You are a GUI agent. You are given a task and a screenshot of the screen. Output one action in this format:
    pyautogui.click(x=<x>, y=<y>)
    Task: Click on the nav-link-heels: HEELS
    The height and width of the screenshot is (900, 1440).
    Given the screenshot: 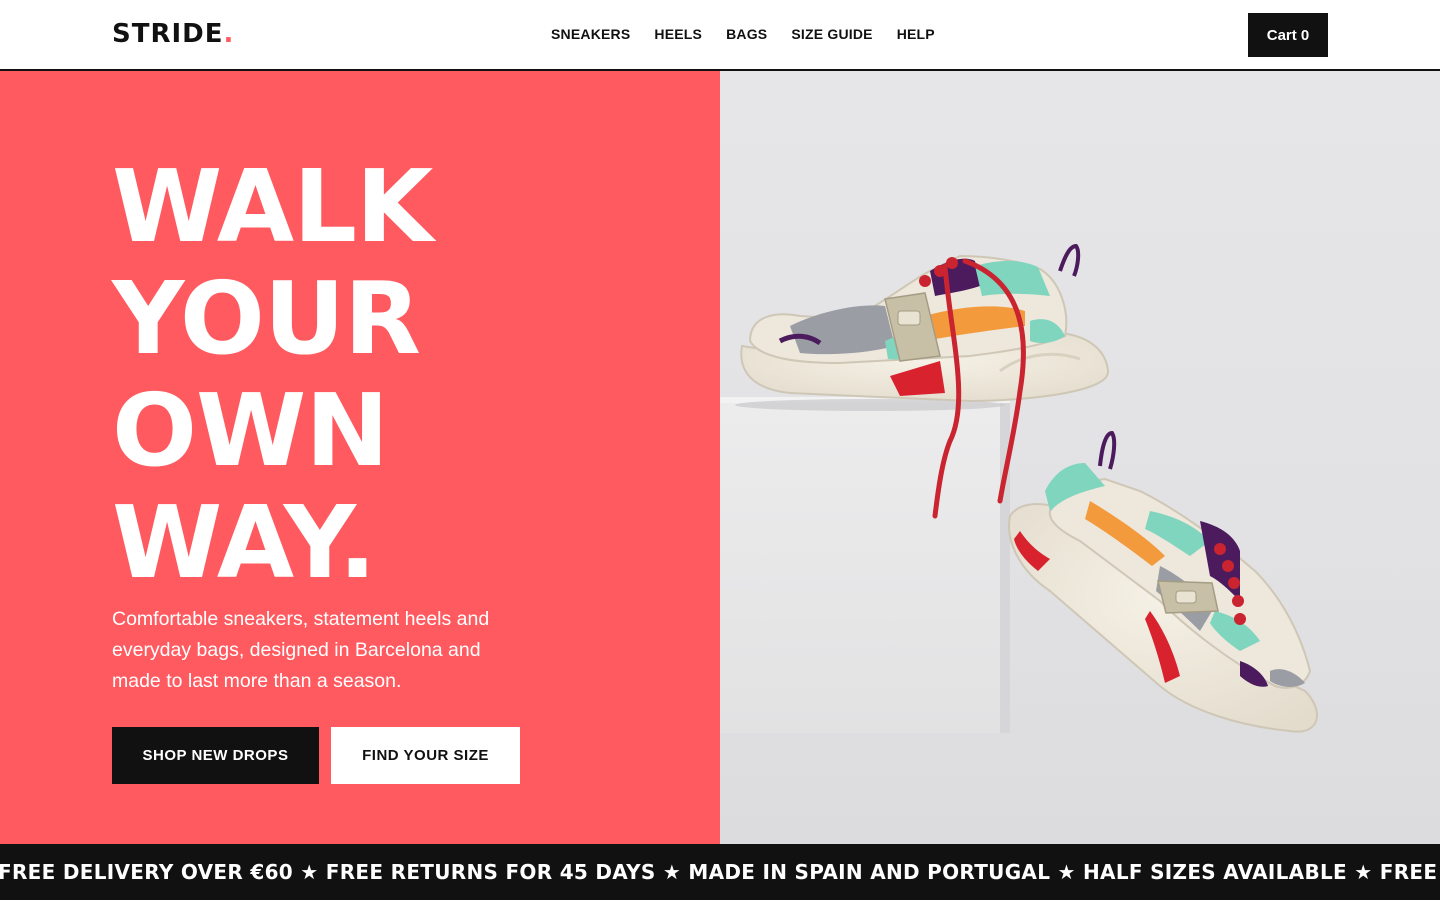 What is the action you would take?
    pyautogui.click(x=678, y=34)
    